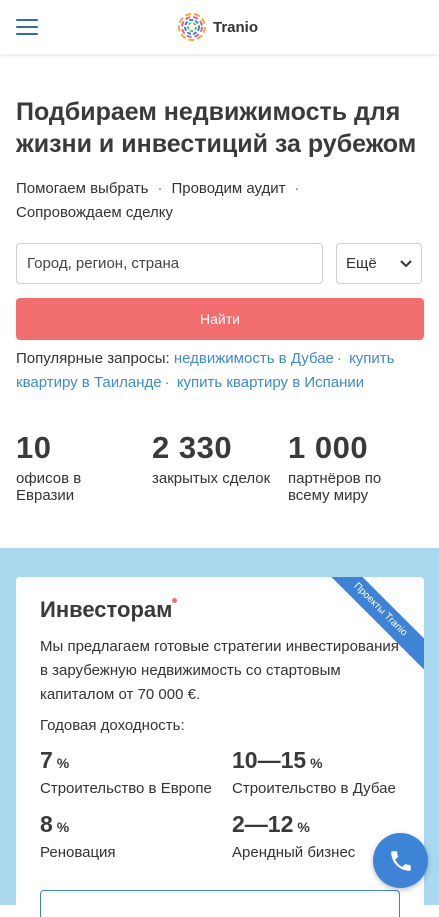 Image resolution: width=439 pixels, height=917 pixels. Describe the element at coordinates (169, 263) in the screenshot. I see `location-search-input` at that location.